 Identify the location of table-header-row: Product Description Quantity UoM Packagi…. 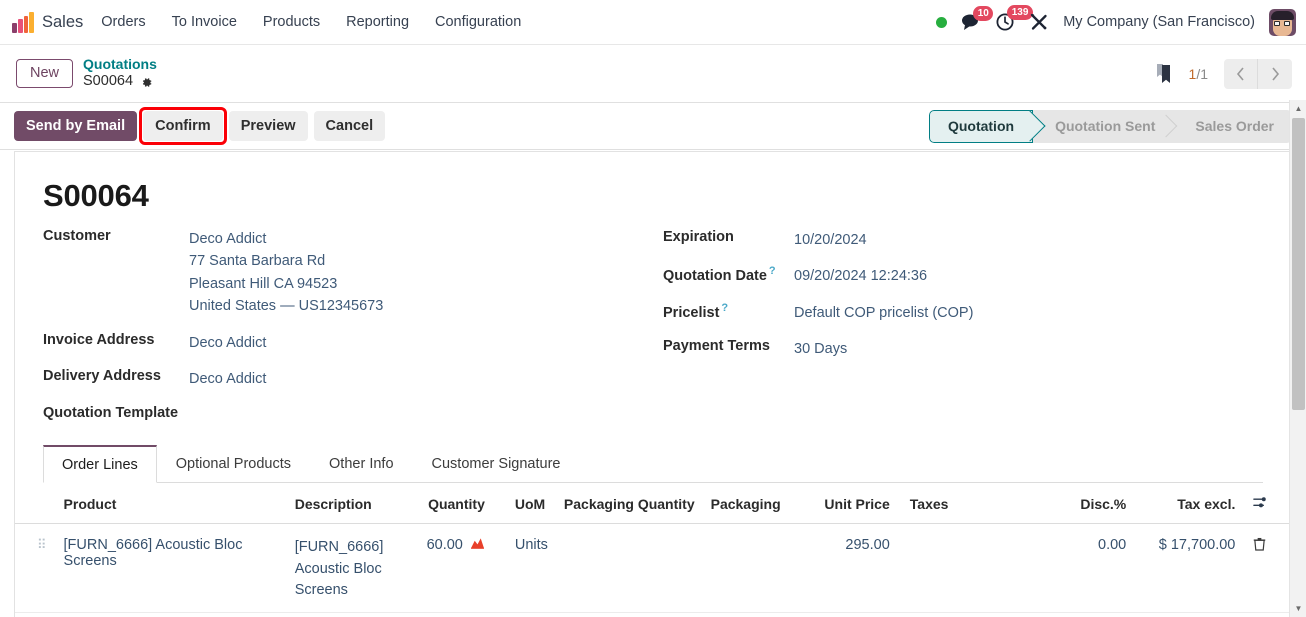
(653, 503).